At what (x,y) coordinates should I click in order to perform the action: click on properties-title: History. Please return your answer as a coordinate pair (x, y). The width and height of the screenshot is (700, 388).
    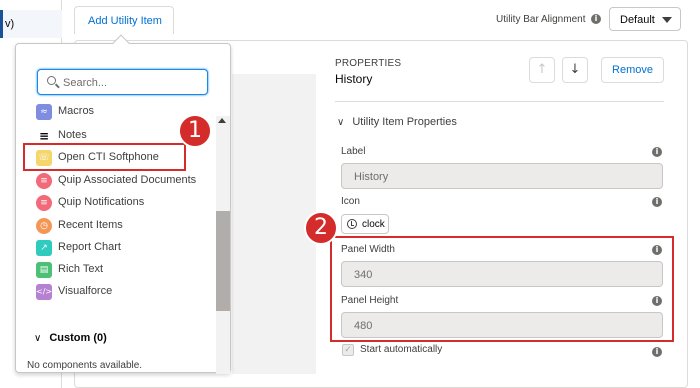
    Looking at the image, I should click on (354, 79).